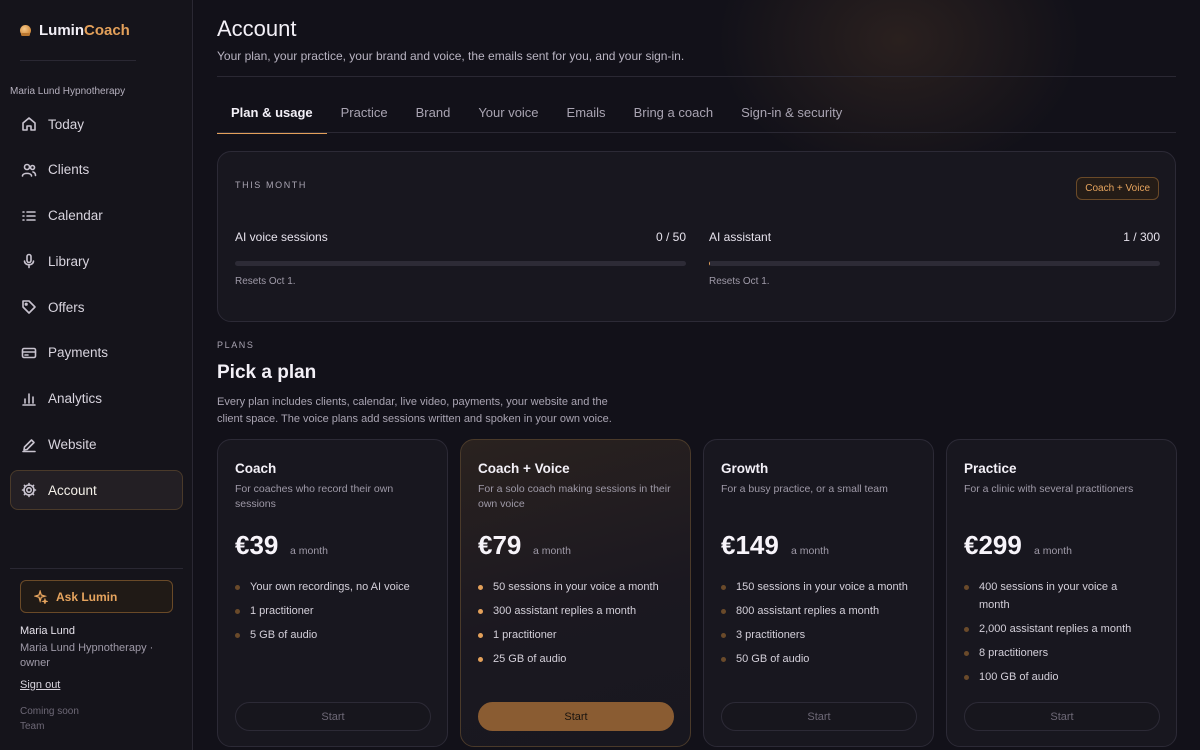 This screenshot has width=1200, height=750. Describe the element at coordinates (75, 216) in the screenshot. I see `sidebar-item-label: Calendar` at that location.